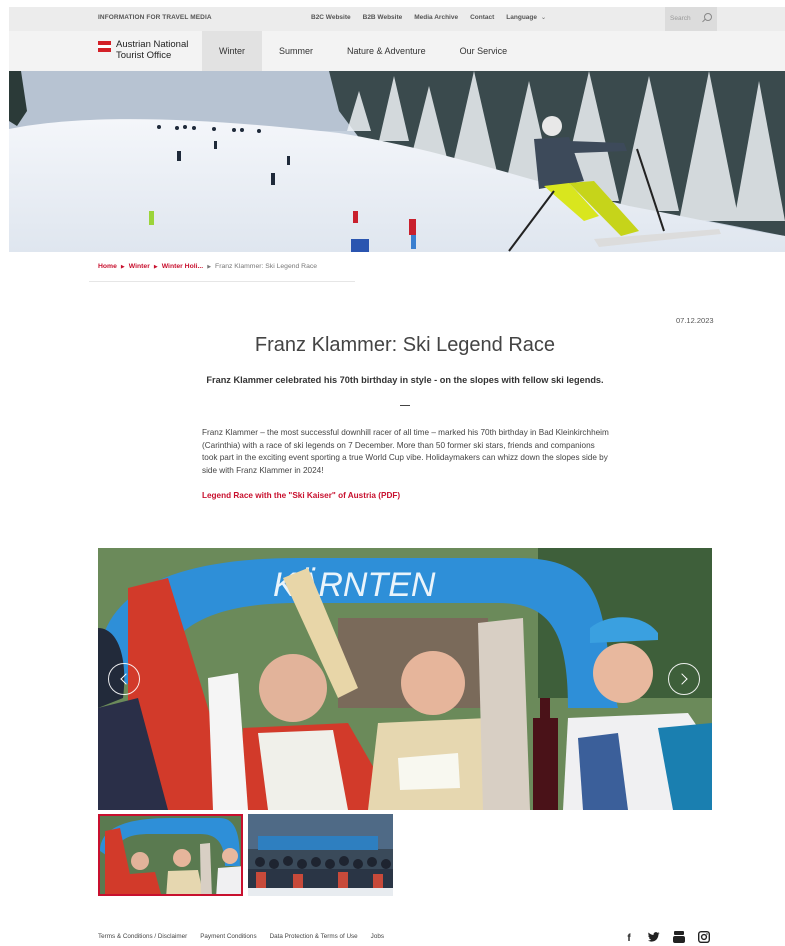 The width and height of the screenshot is (785, 946). I want to click on footer-payment-link: Payment Conditions, so click(228, 936).